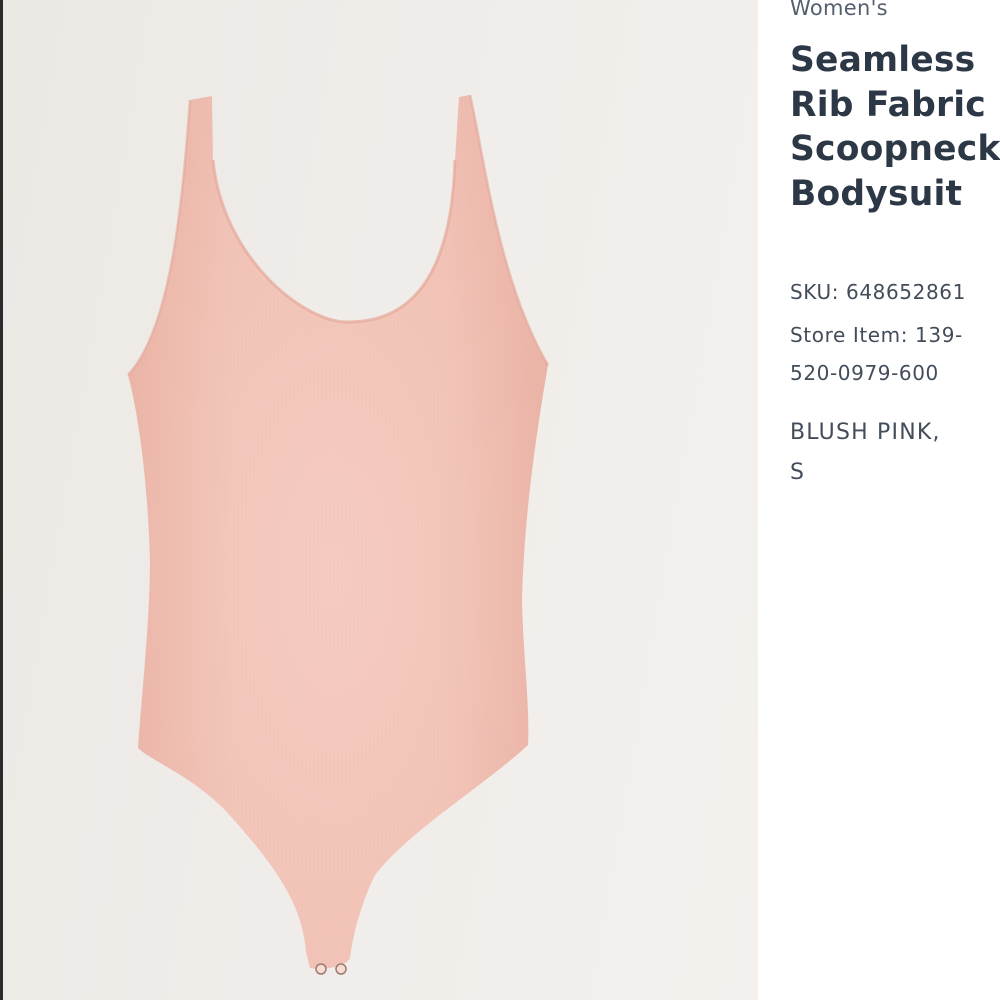 The image size is (1000, 1000). What do you see at coordinates (888, 104) in the screenshot?
I see `product-title-line: Rib Fabric` at bounding box center [888, 104].